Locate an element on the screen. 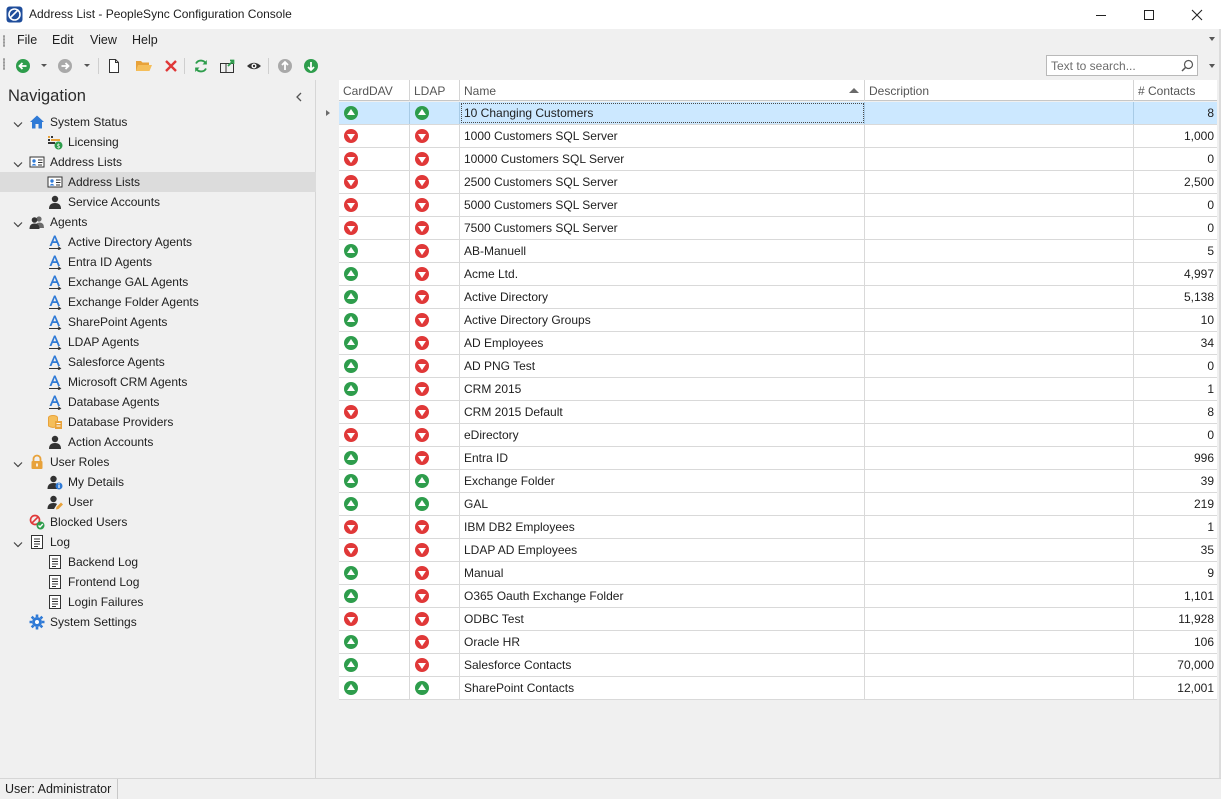 This screenshot has height=799, width=1221. name-cell: CRM 2015 is located at coordinates (662, 389).